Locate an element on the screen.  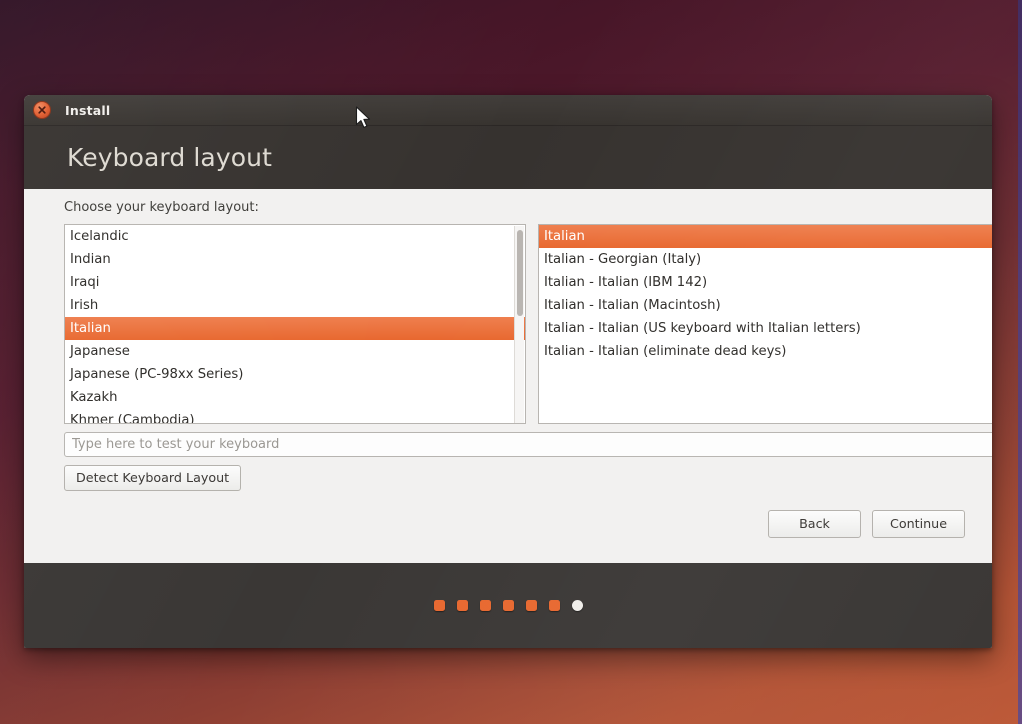
page-title: Keyboard layout is located at coordinates (169, 157).